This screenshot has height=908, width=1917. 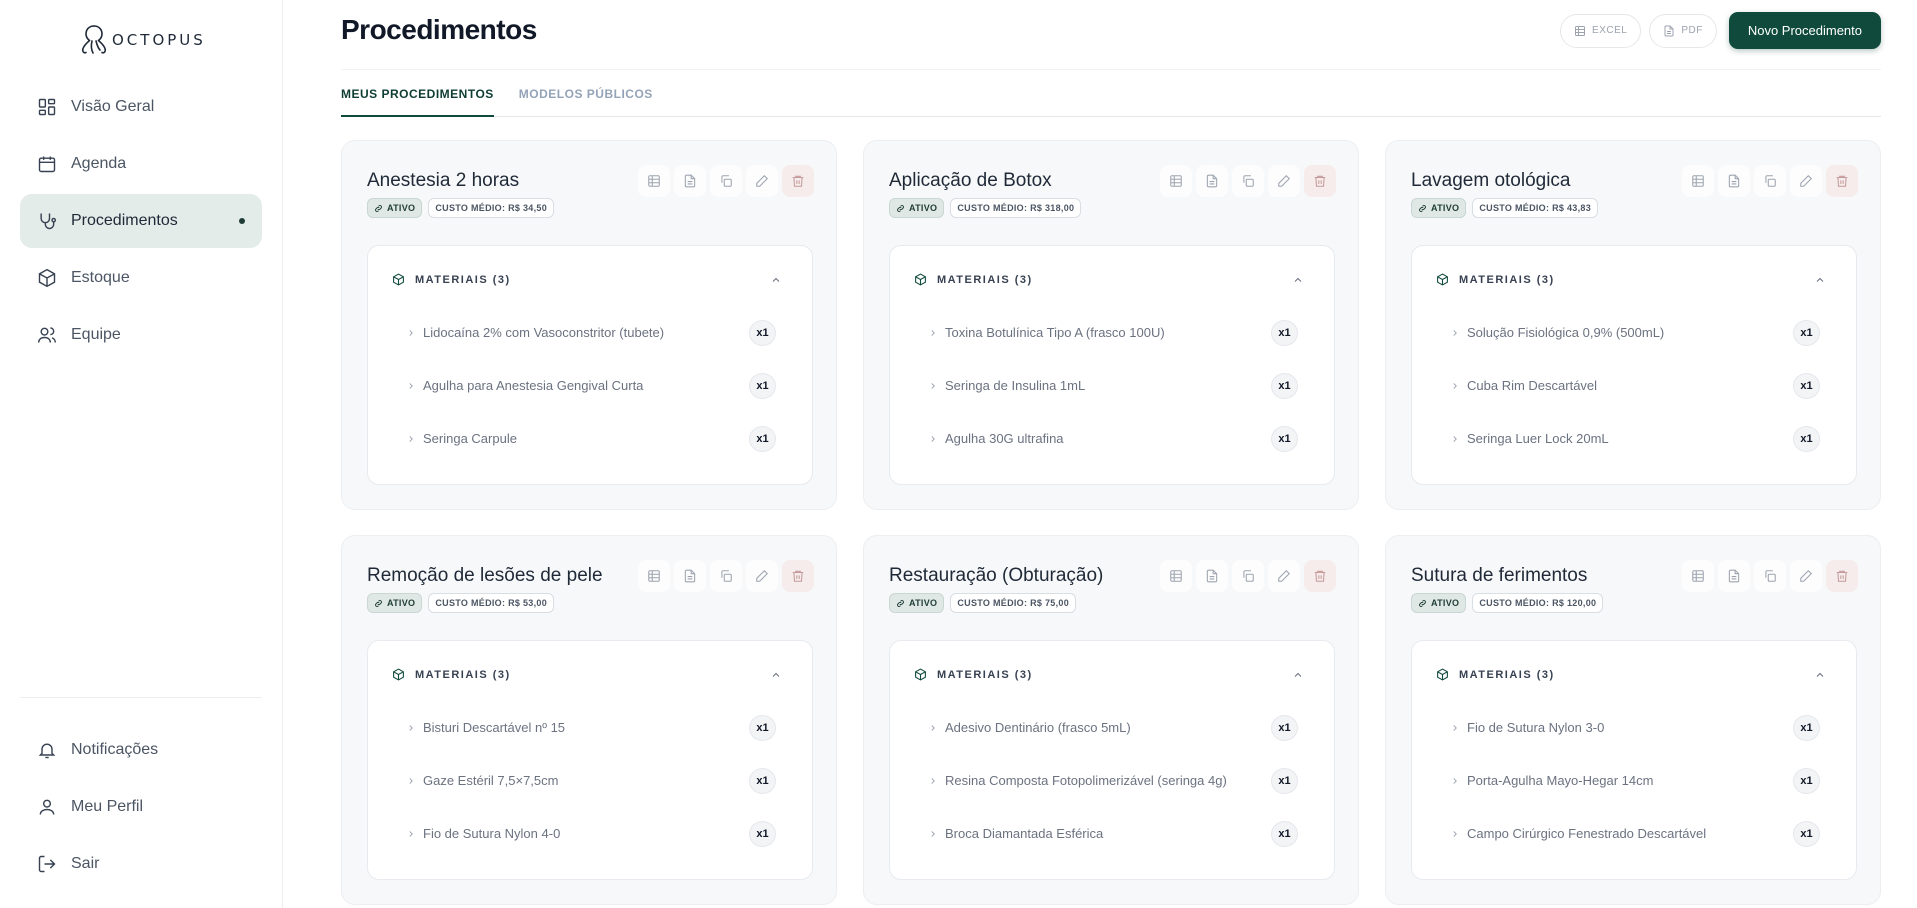 I want to click on copy-icon, so click(x=726, y=181).